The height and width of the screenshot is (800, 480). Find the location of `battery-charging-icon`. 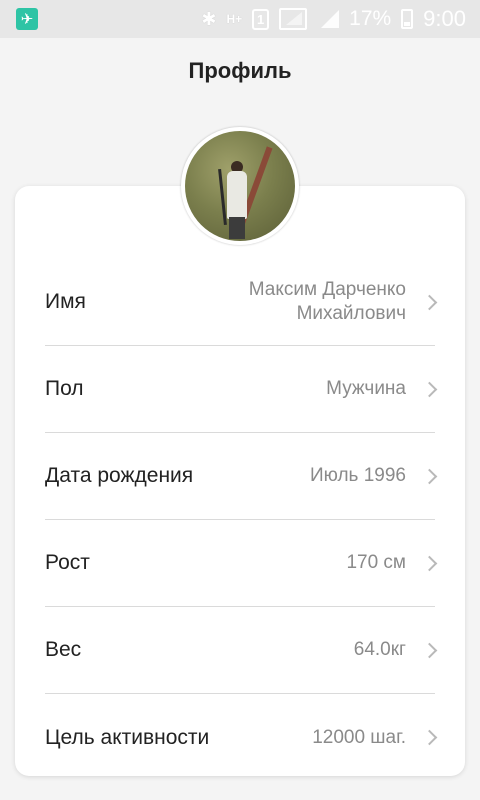

battery-charging-icon is located at coordinates (407, 19).